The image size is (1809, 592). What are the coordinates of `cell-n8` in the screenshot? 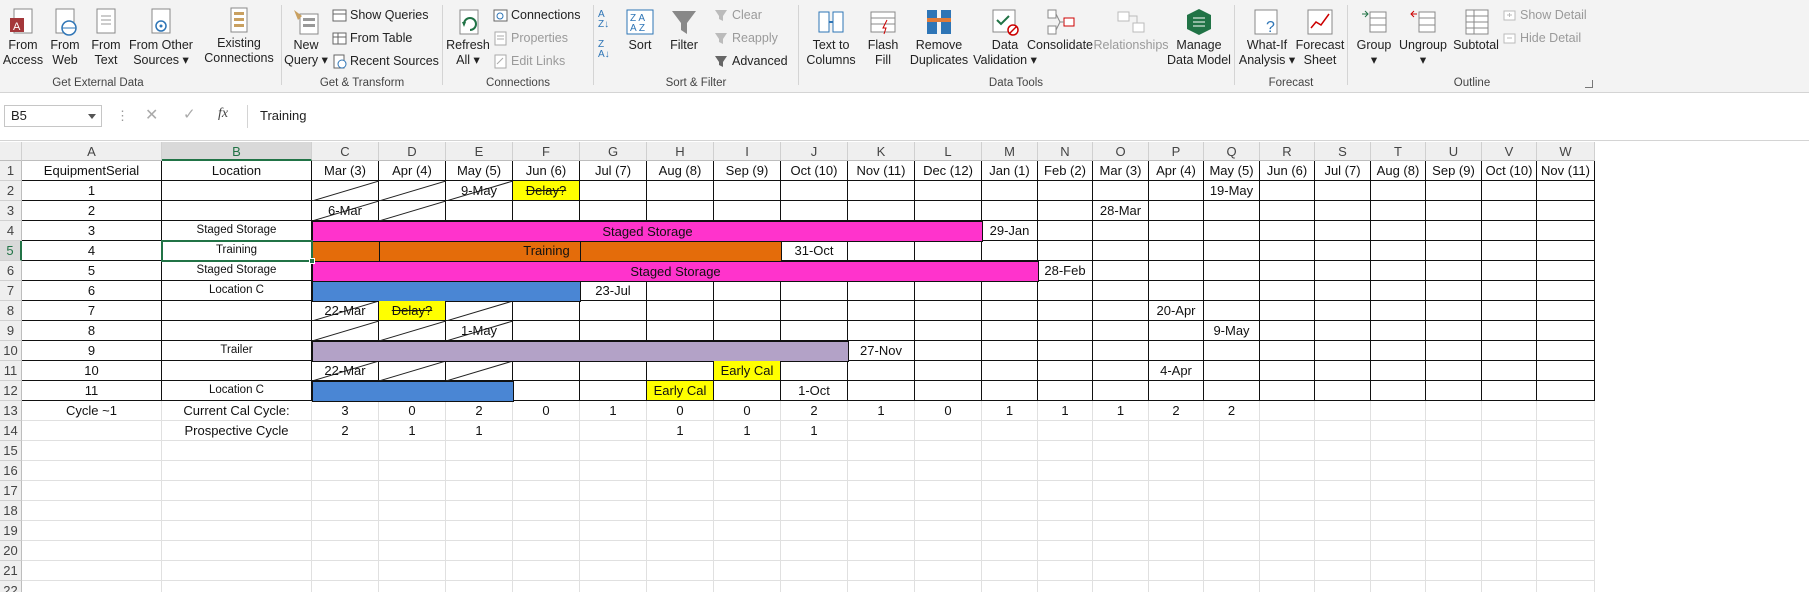 It's located at (1065, 311).